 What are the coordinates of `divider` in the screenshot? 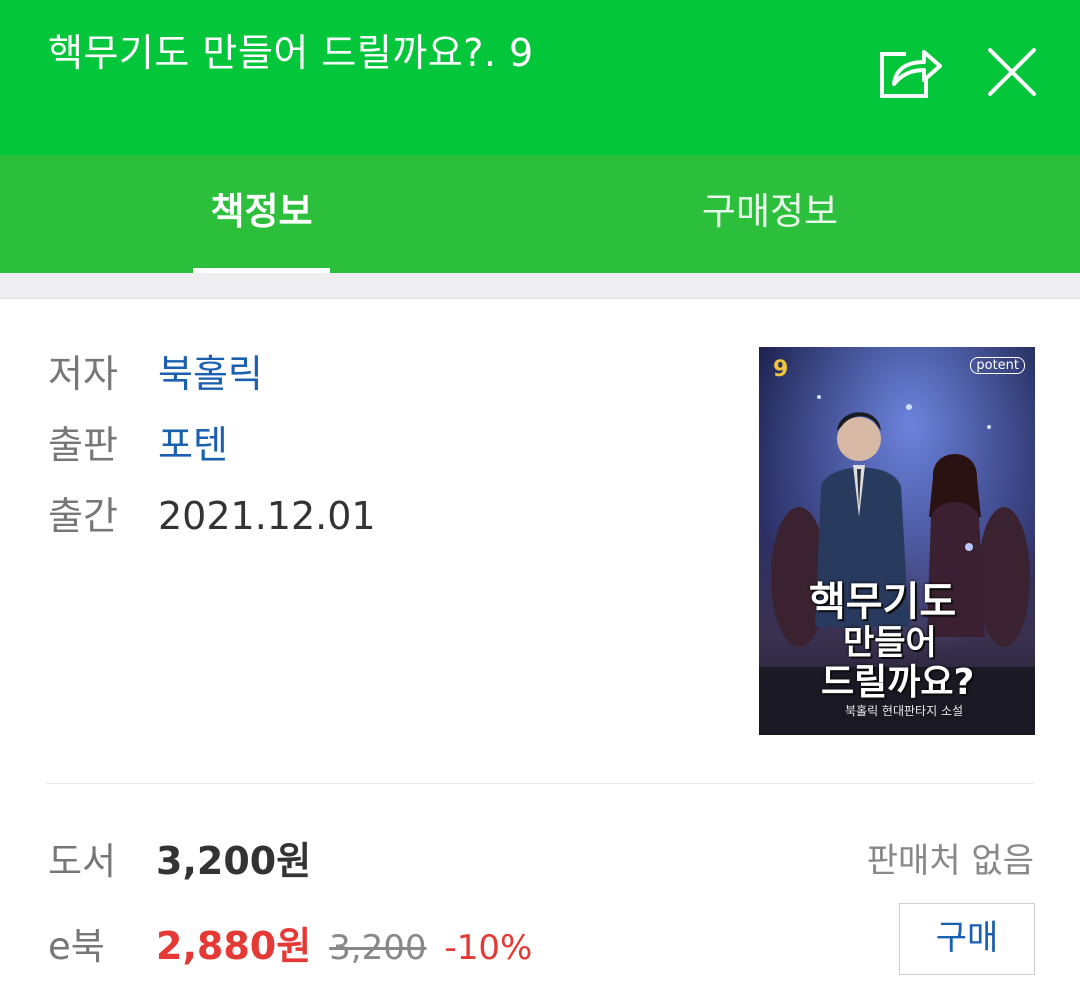 It's located at (540, 783).